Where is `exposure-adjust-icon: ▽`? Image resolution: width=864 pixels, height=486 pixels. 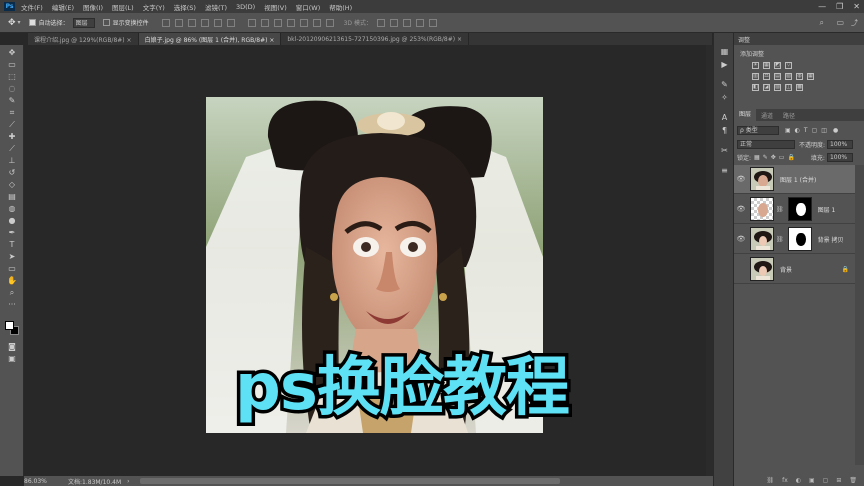 exposure-adjust-icon: ▽ is located at coordinates (788, 65).